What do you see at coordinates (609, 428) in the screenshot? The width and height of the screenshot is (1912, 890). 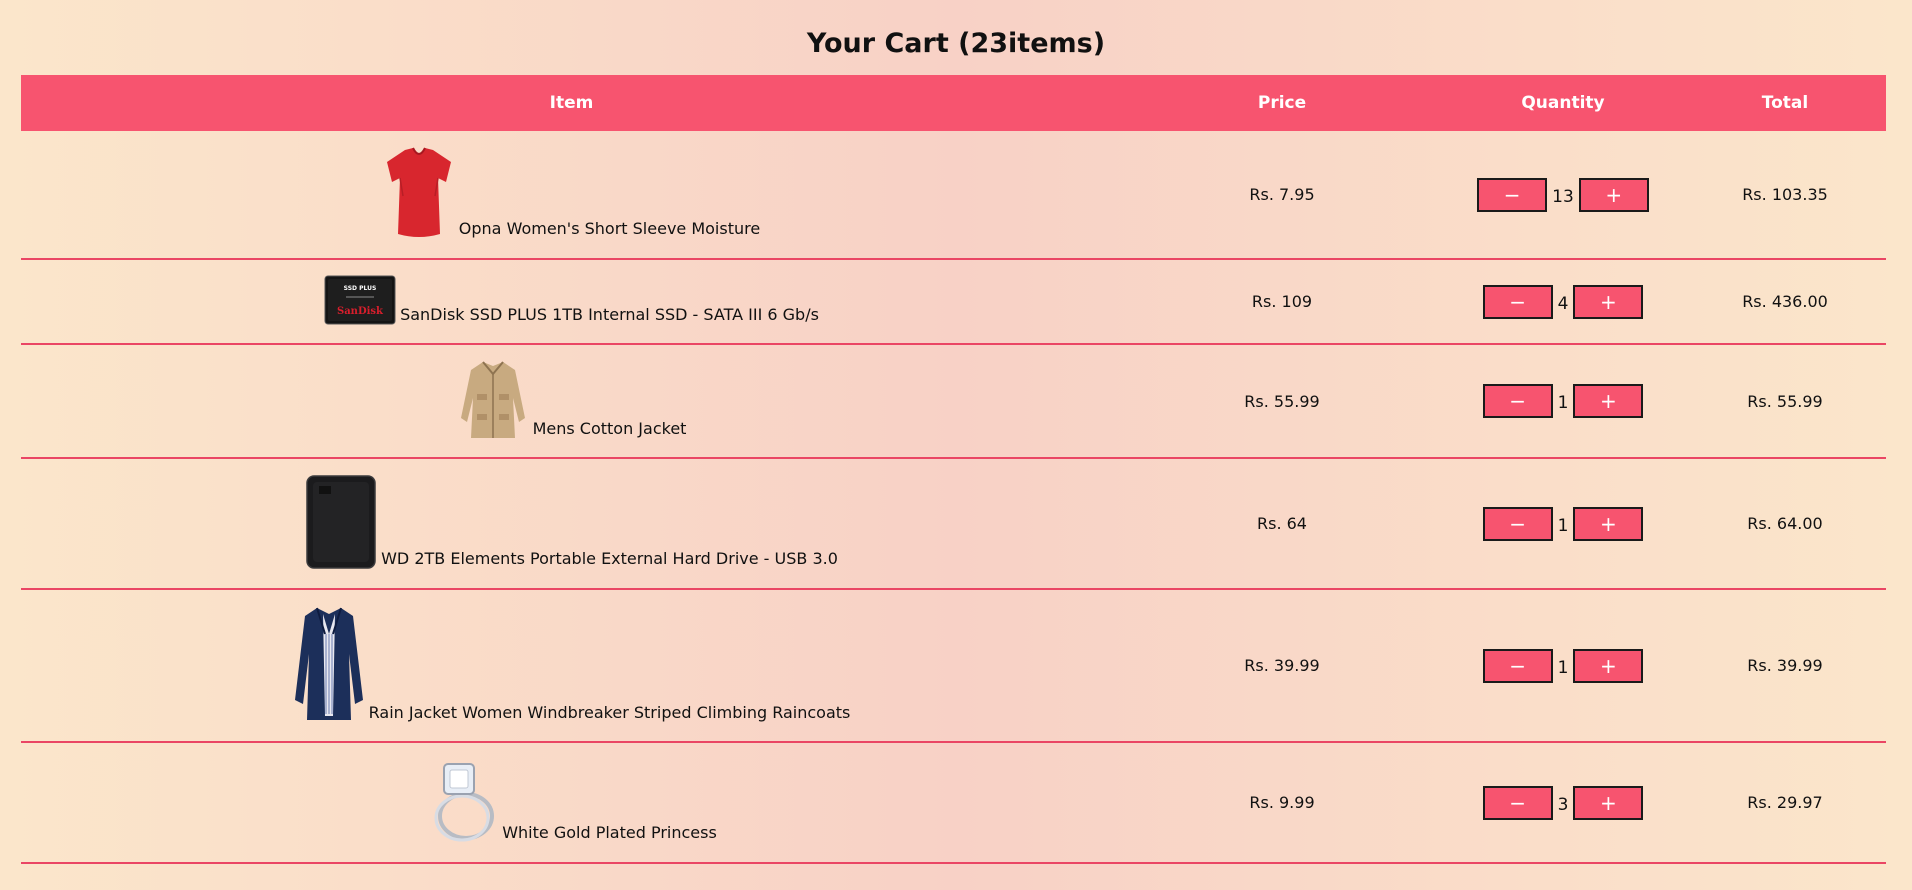 I see `item-name: Mens Cotton Jacket` at bounding box center [609, 428].